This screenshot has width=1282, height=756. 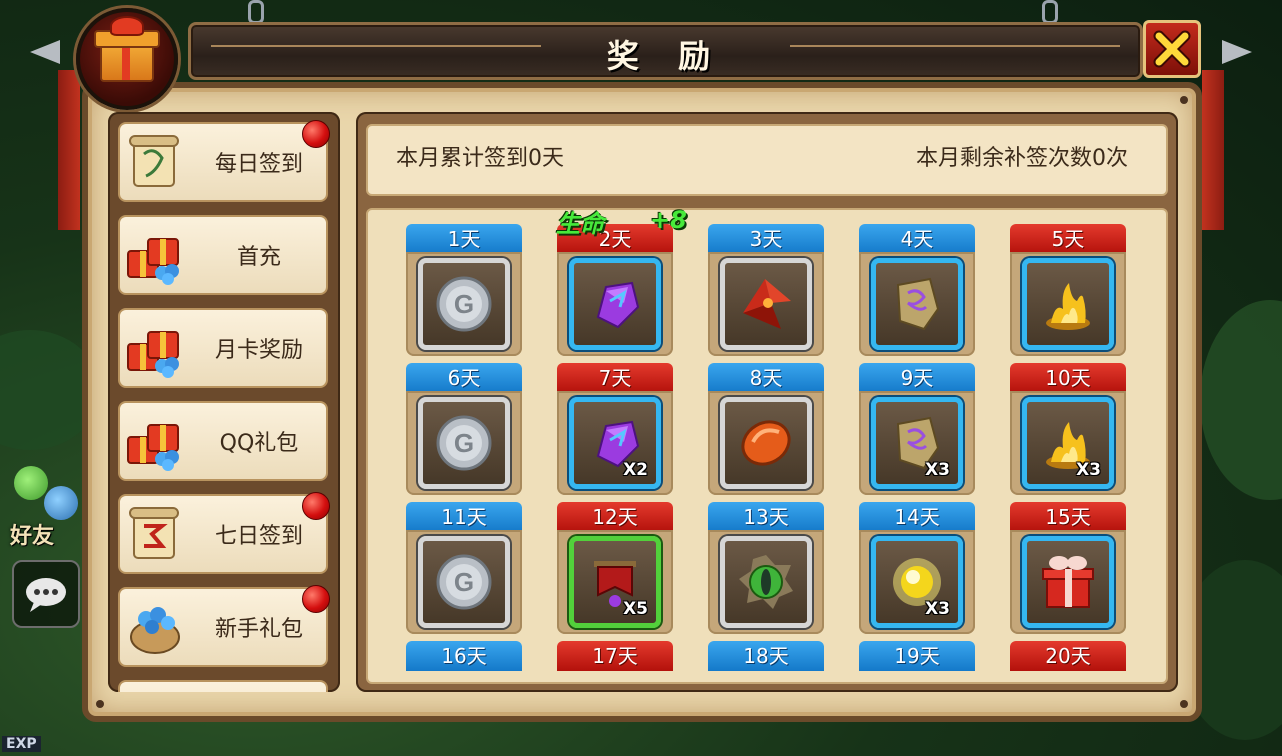 I want to click on day-reward-cell: 20天, so click(x=1068, y=661).